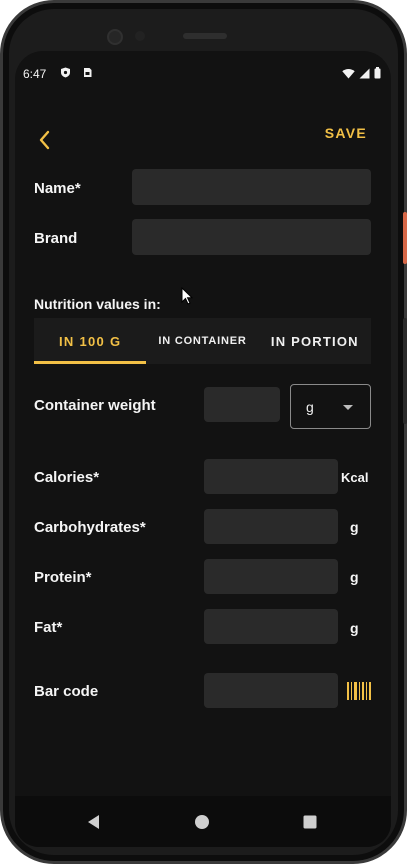 The image size is (407, 864). I want to click on fat-input, so click(271, 626).